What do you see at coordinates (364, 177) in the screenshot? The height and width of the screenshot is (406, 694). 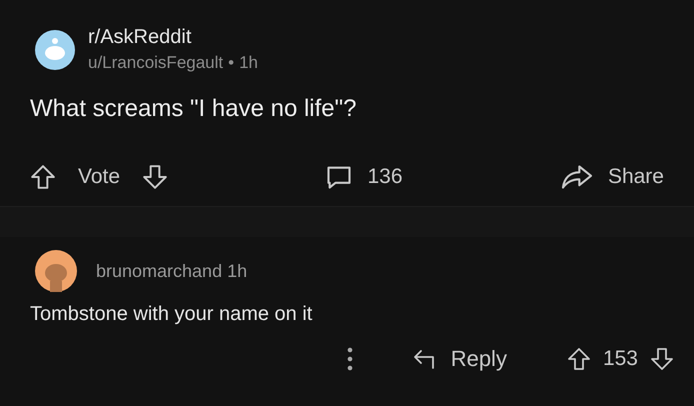 I see `comments-button: 136` at bounding box center [364, 177].